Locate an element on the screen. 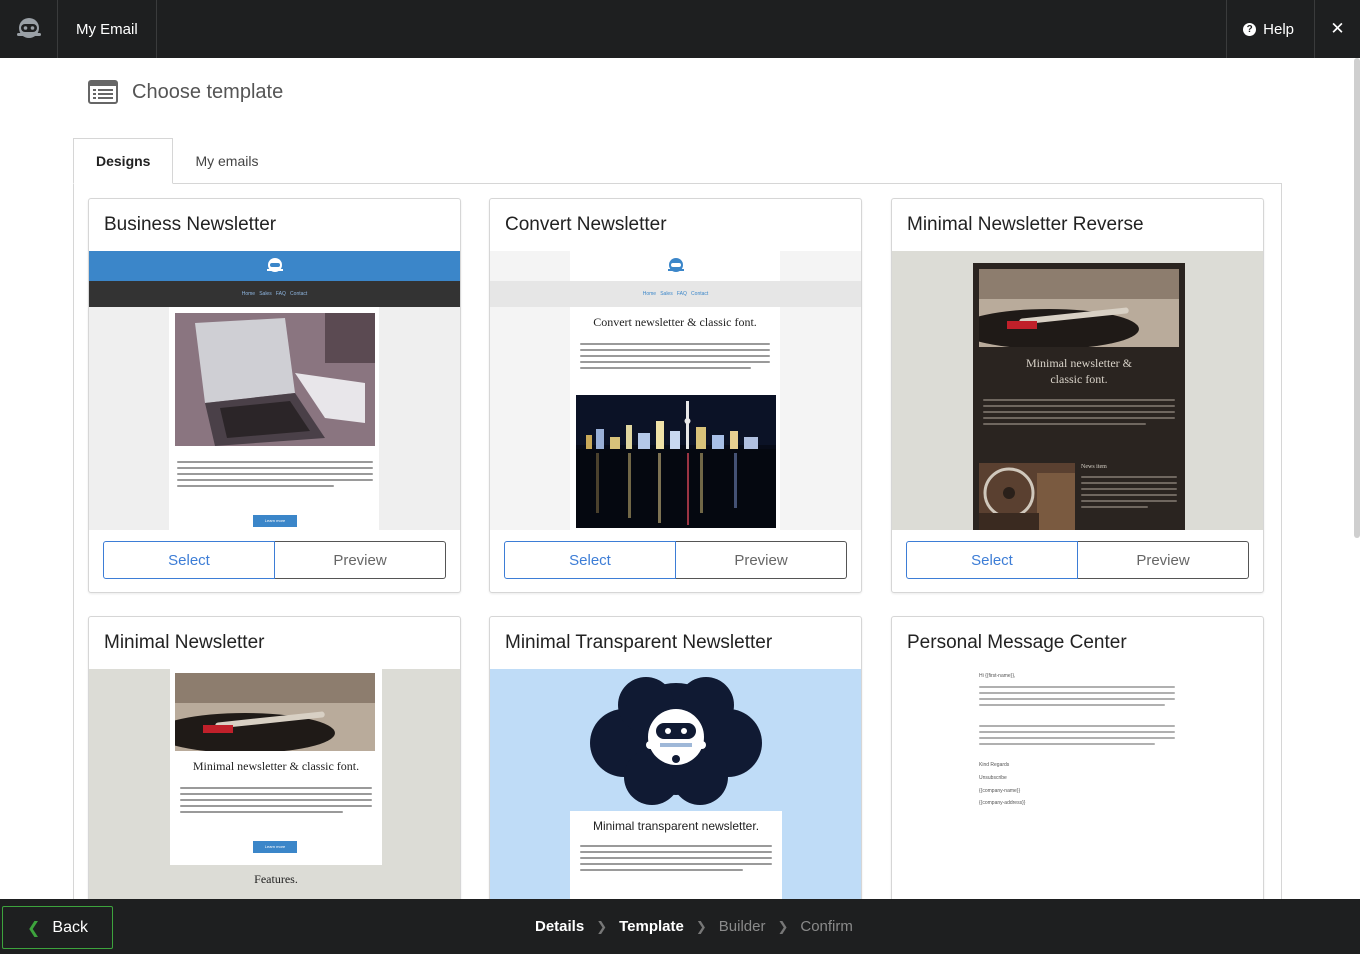 This screenshot has height=954, width=1360. tab-designs: Designs is located at coordinates (123, 161).